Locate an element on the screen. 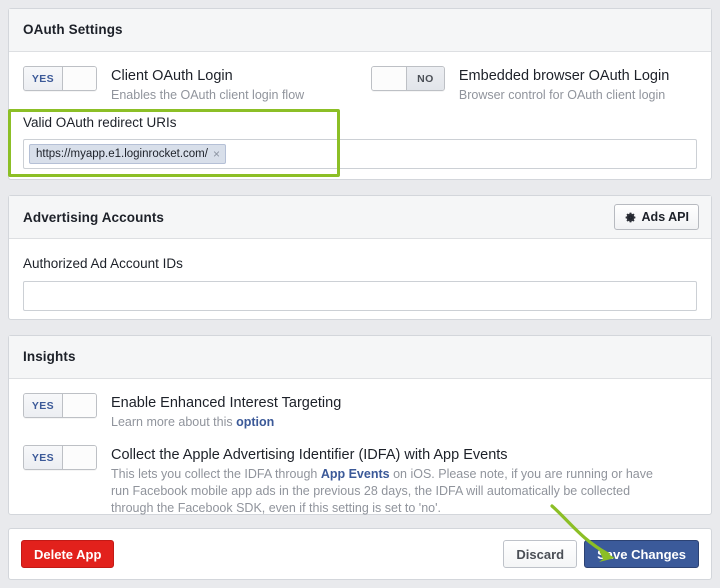 The image size is (720, 588). ads-api-button-label: Ads API is located at coordinates (665, 217).